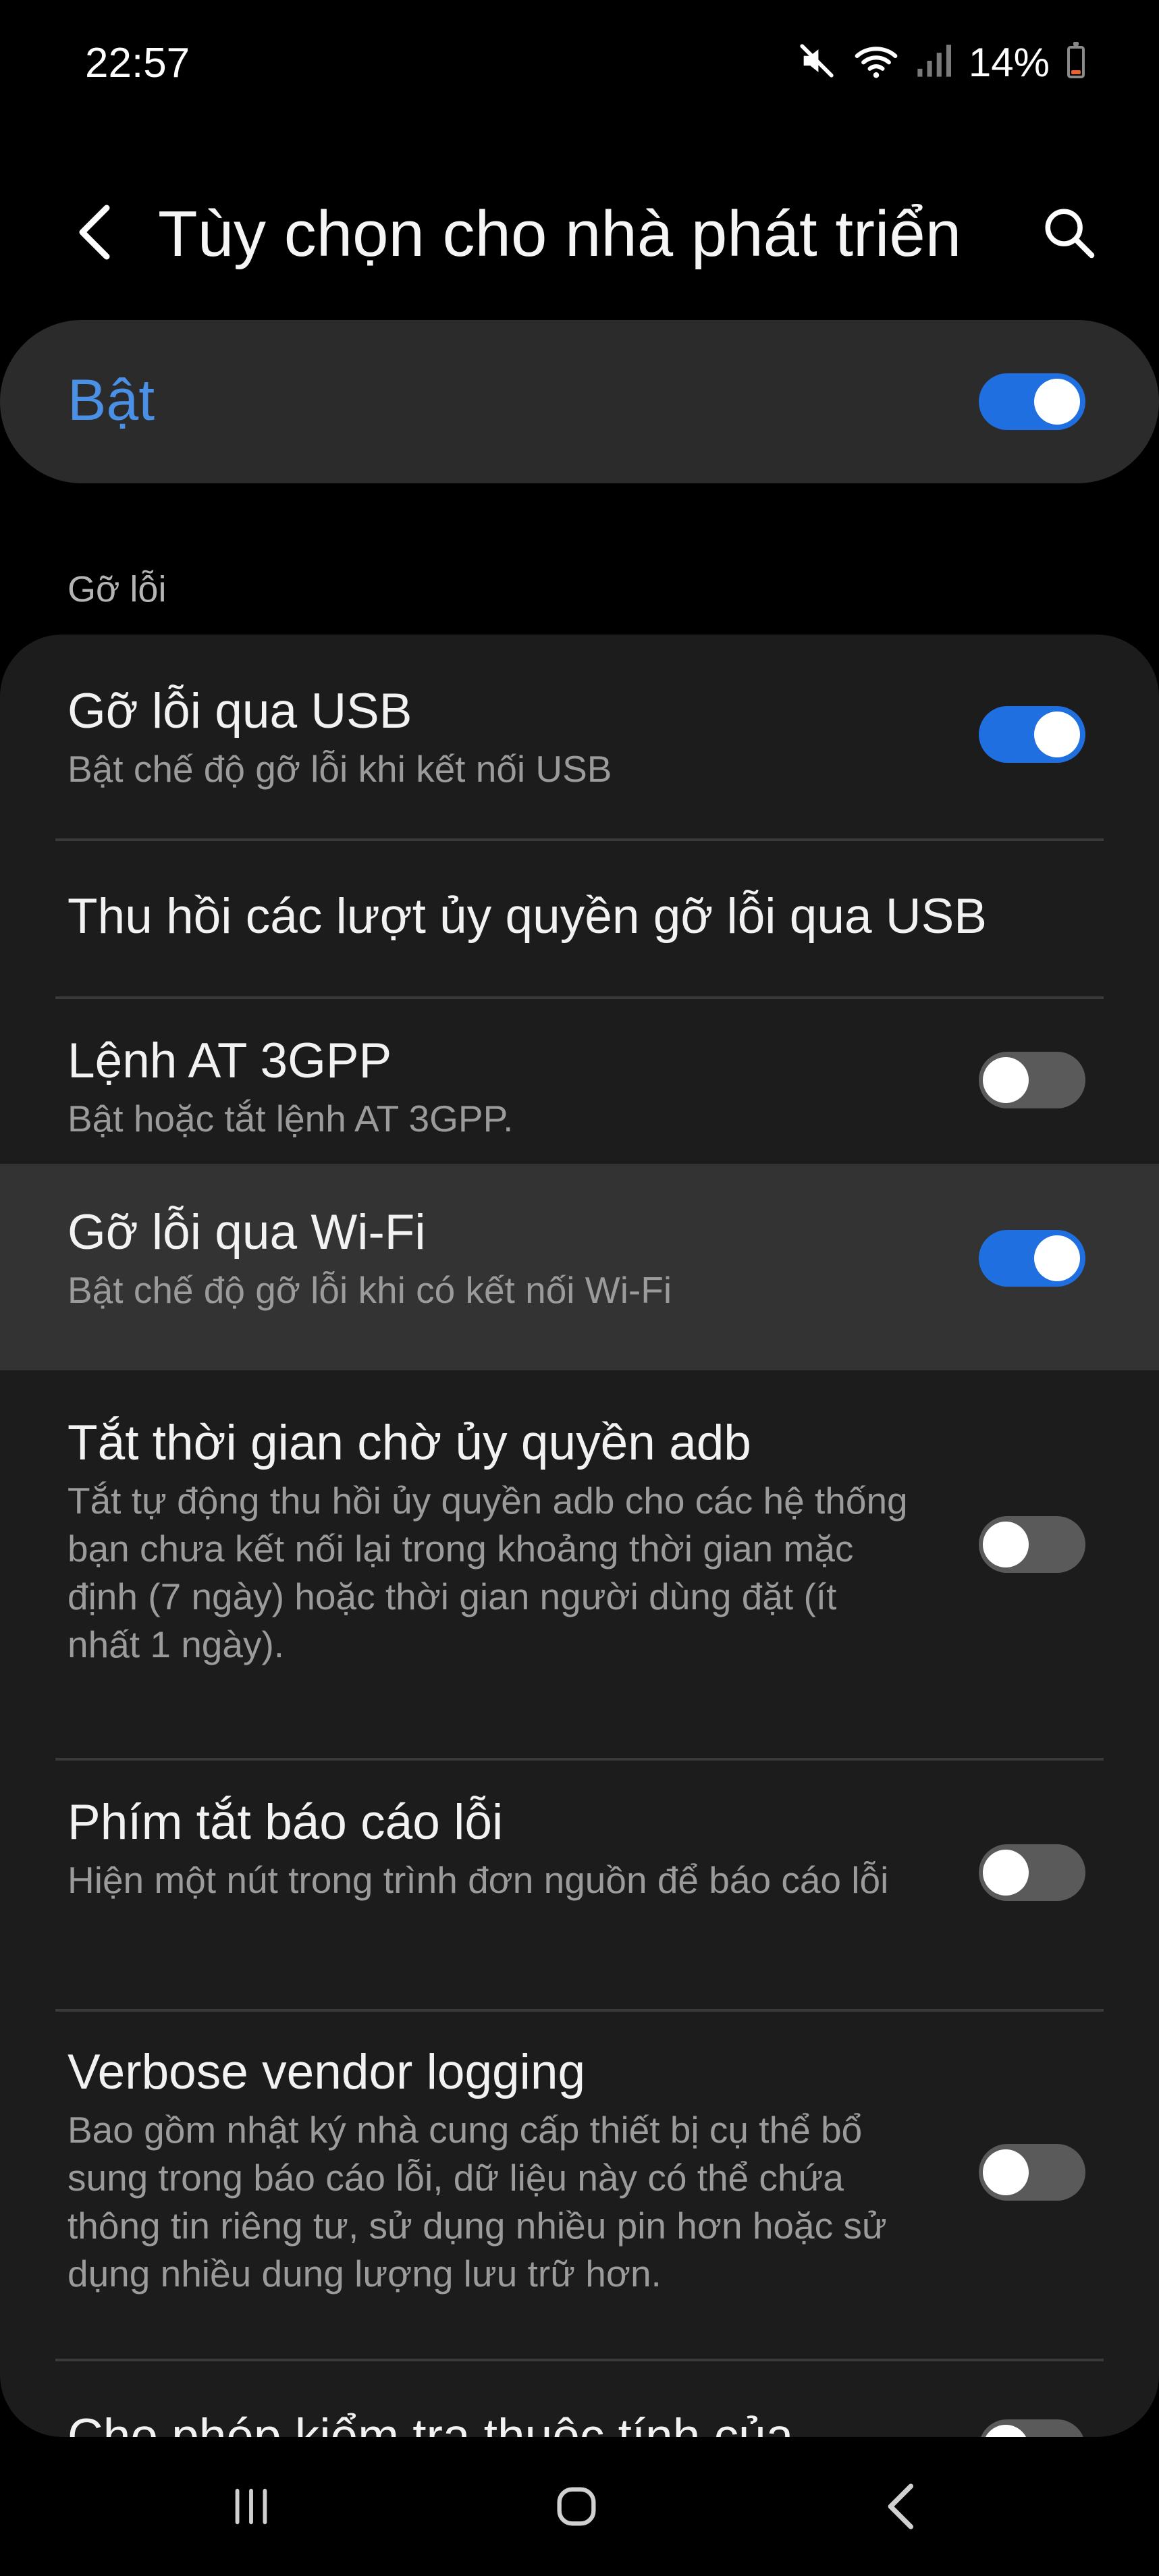 The width and height of the screenshot is (1159, 2576). I want to click on search-icon, so click(1069, 234).